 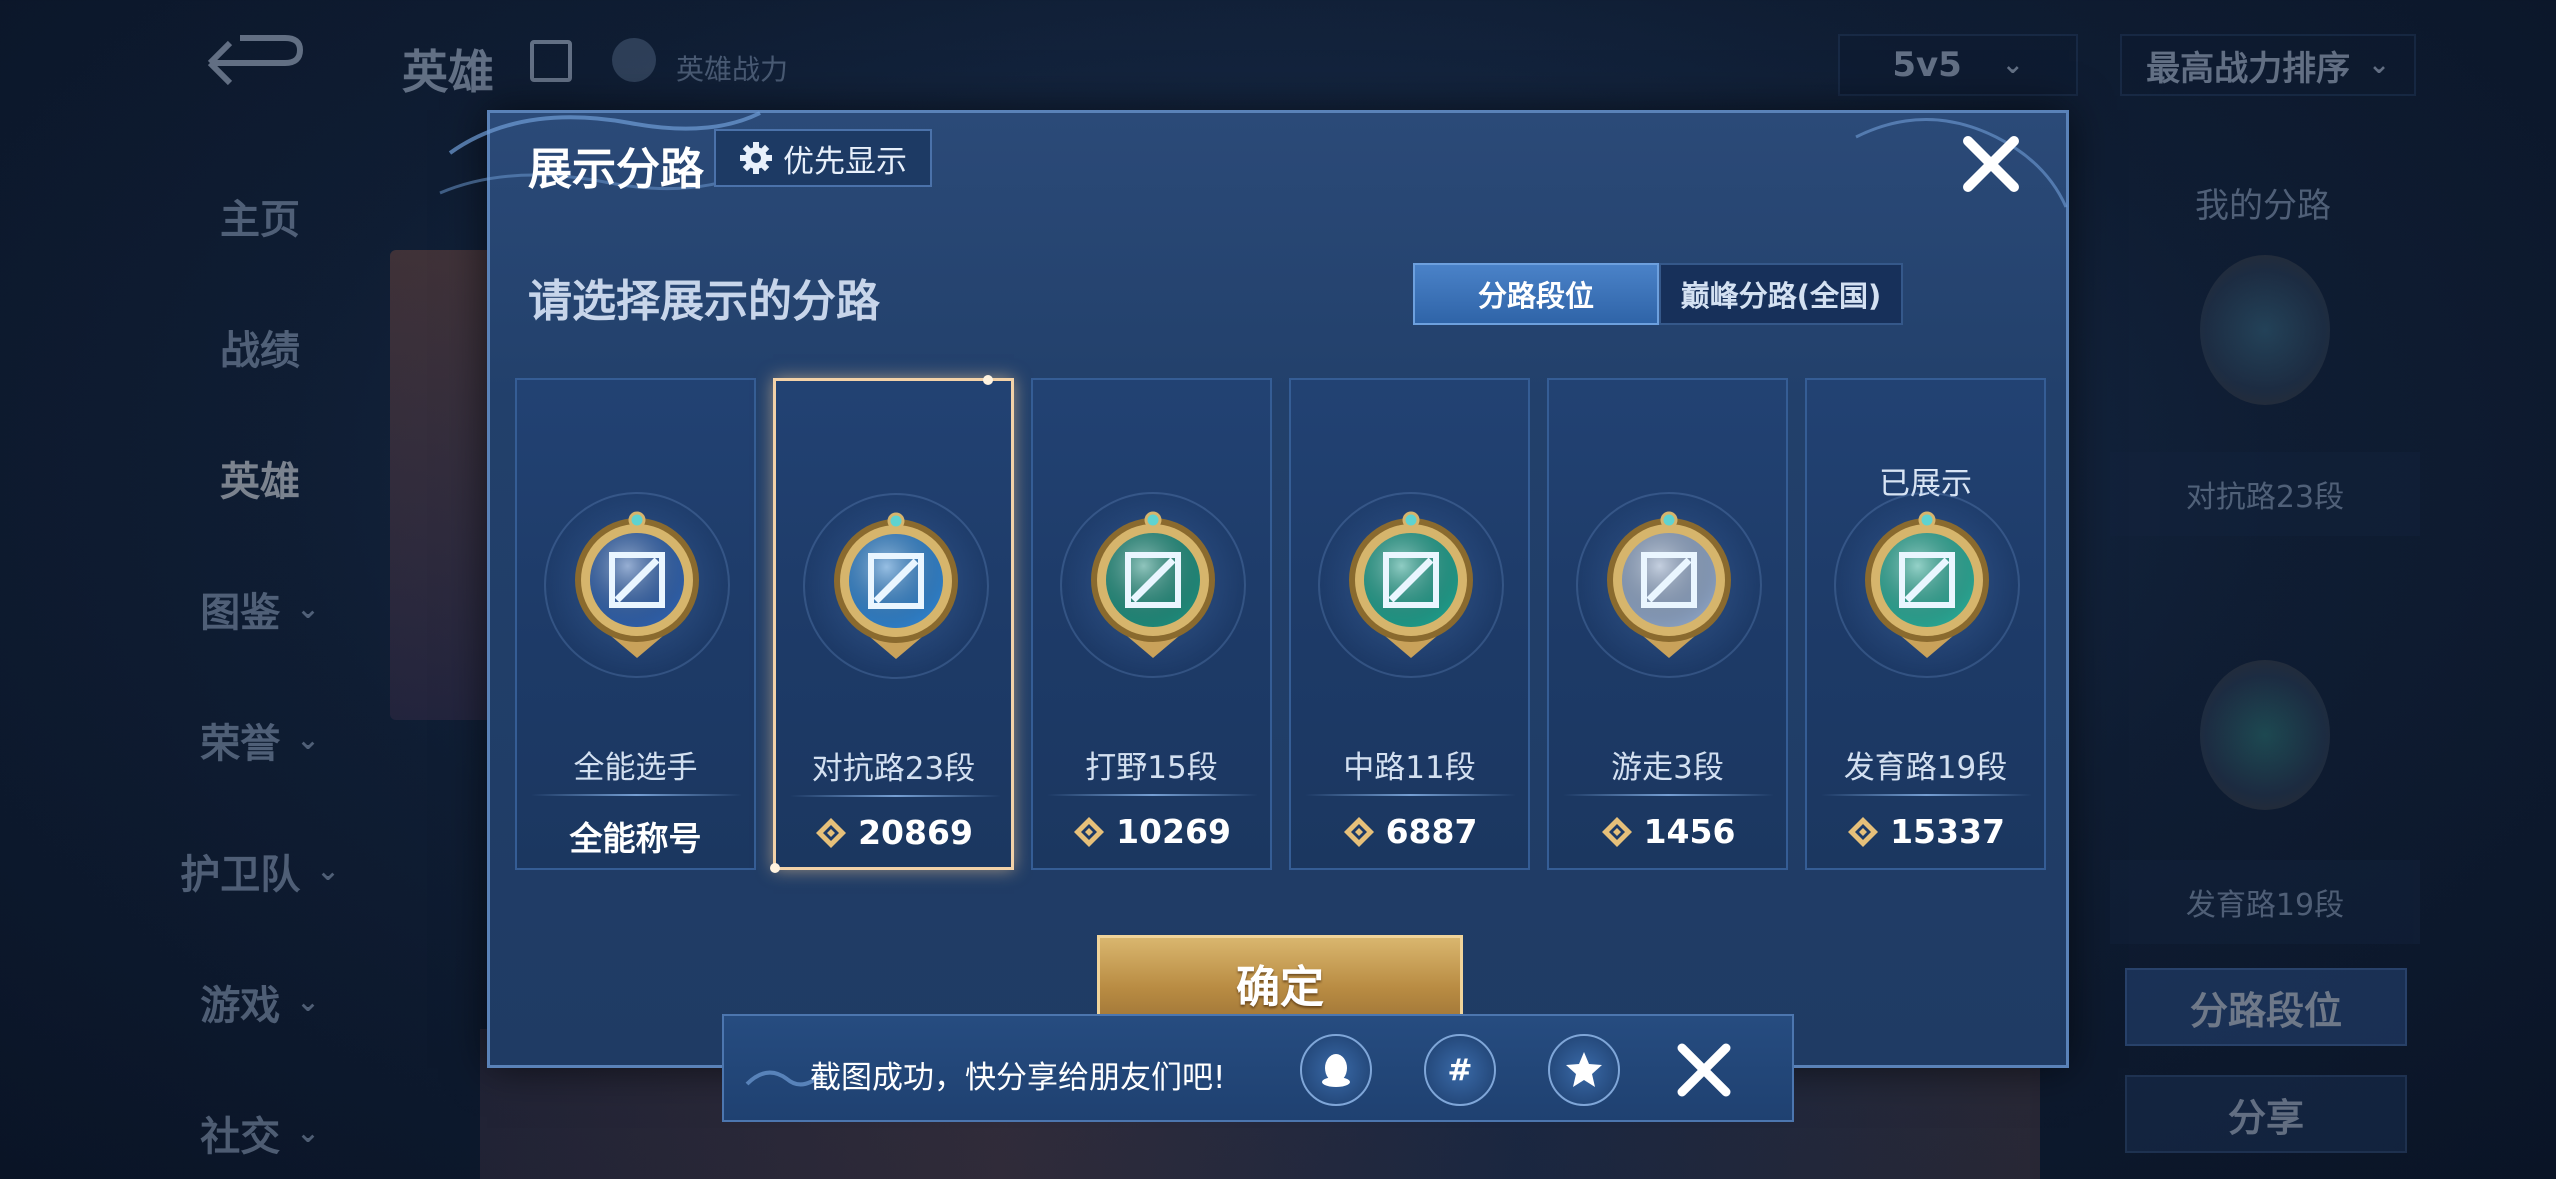 I want to click on tab-lane-rank: 分路段位, so click(x=1536, y=294).